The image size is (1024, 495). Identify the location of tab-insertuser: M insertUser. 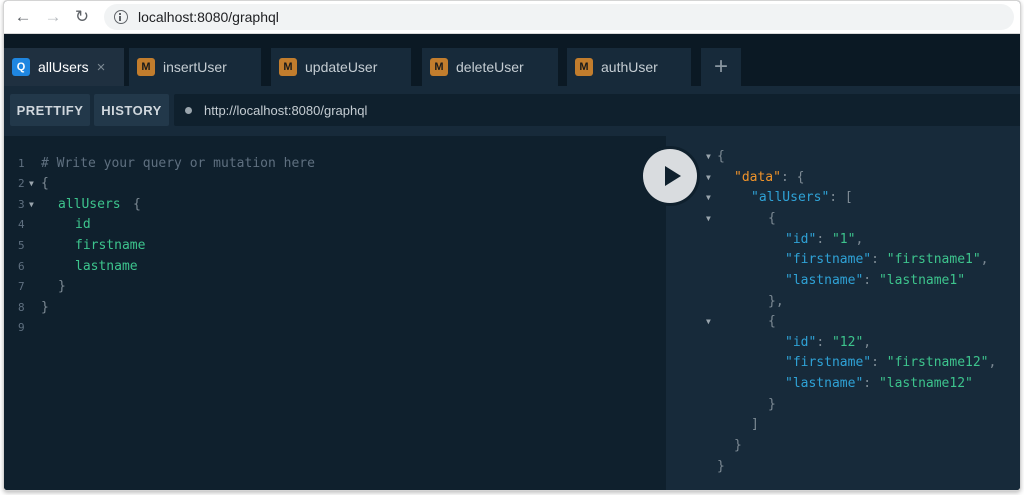
(195, 67).